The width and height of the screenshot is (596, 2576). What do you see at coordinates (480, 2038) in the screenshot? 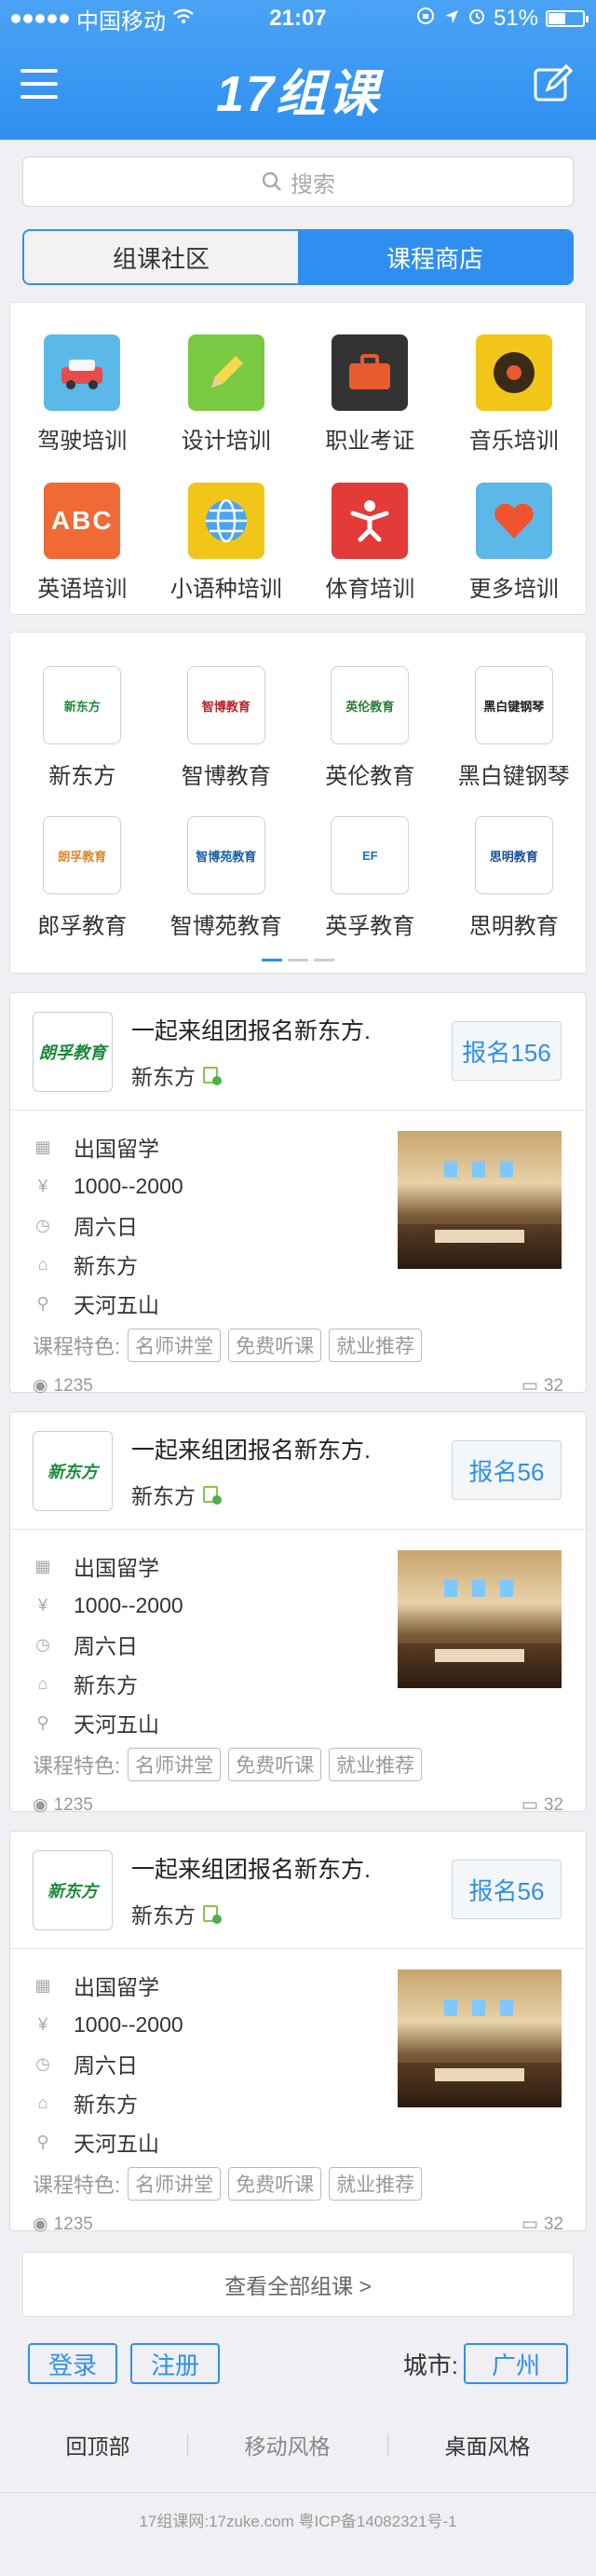
I see `course-photo` at bounding box center [480, 2038].